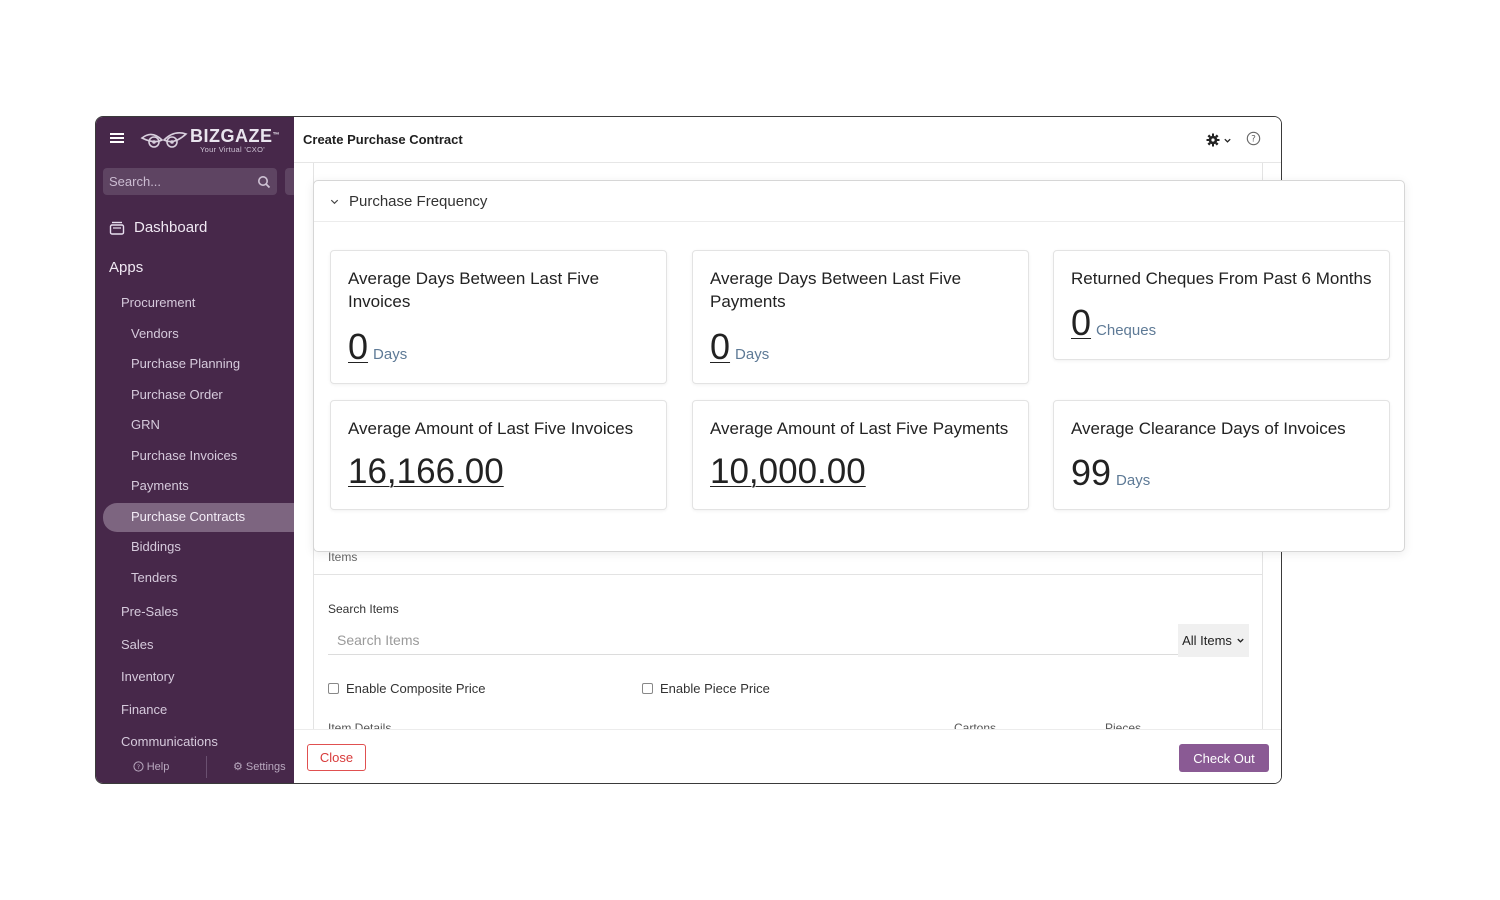 The height and width of the screenshot is (900, 1500). Describe the element at coordinates (1208, 428) in the screenshot. I see `stat-card-title: Average Clearance Days of Invoices` at that location.